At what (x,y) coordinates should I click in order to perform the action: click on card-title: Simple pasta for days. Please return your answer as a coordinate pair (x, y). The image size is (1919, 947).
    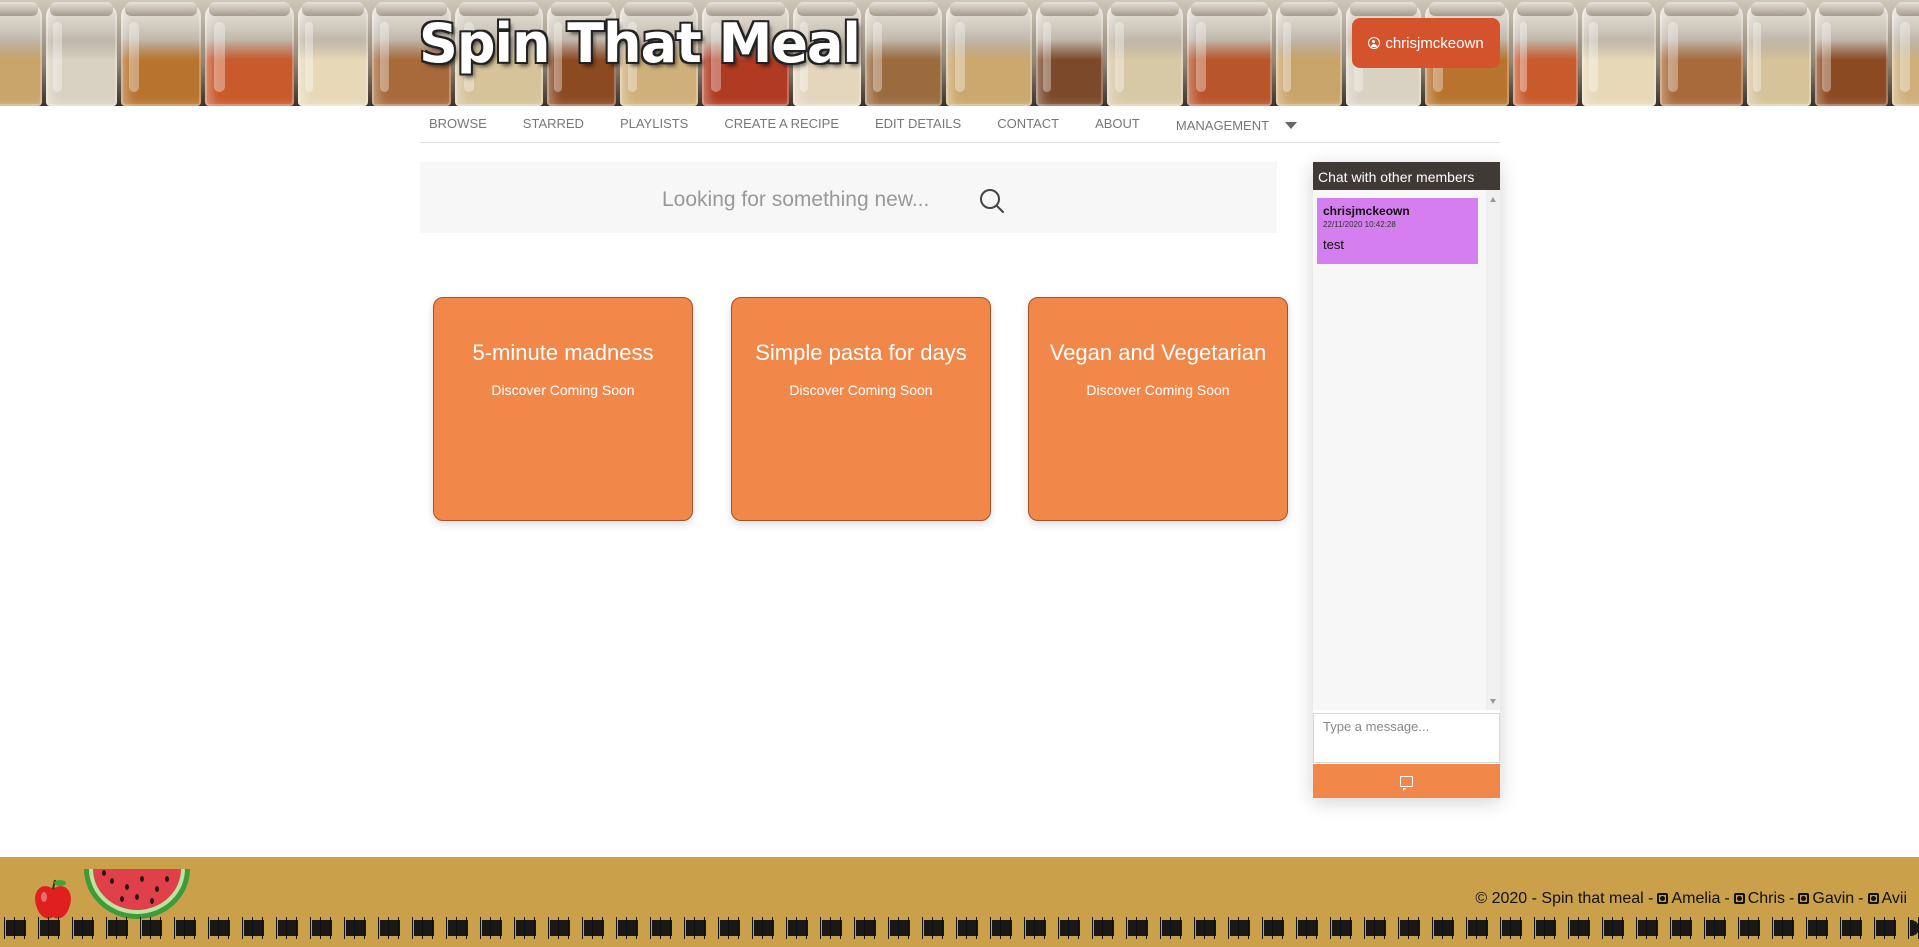
    Looking at the image, I should click on (861, 352).